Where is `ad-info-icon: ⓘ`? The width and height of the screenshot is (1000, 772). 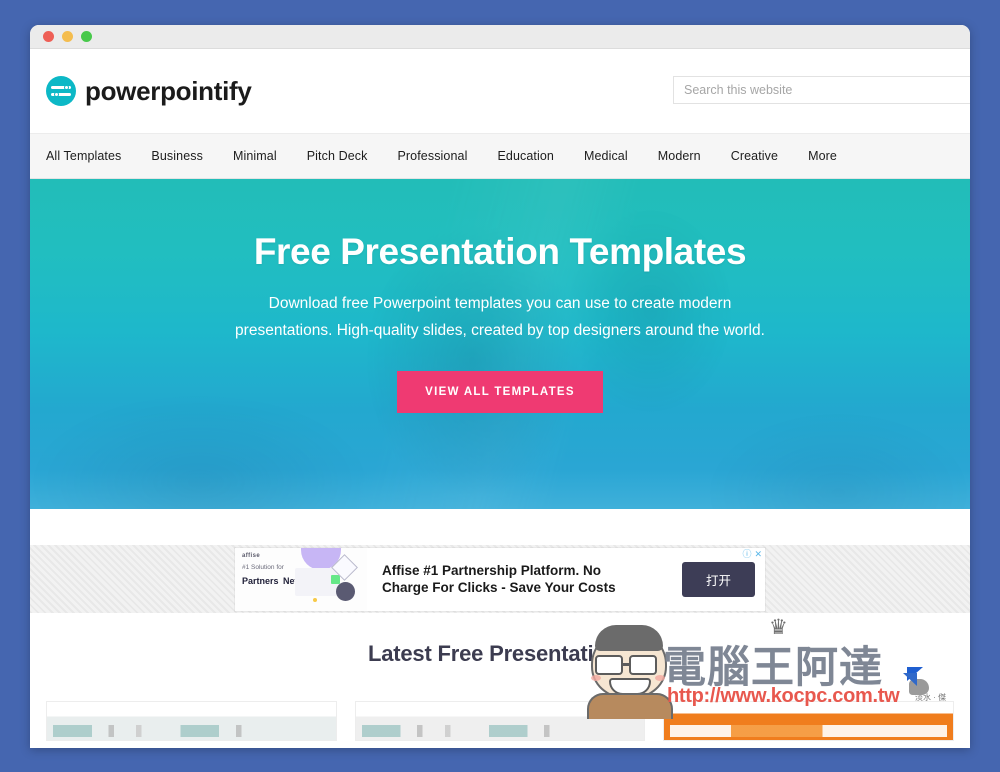 ad-info-icon: ⓘ is located at coordinates (746, 554).